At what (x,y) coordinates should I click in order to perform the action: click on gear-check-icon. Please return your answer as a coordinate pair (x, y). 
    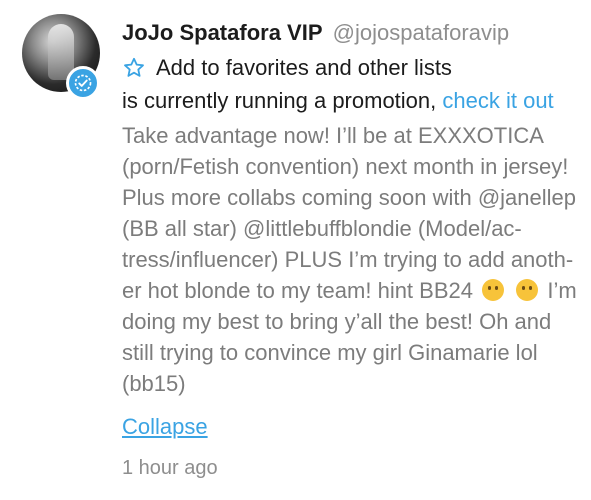
    Looking at the image, I should click on (83, 83).